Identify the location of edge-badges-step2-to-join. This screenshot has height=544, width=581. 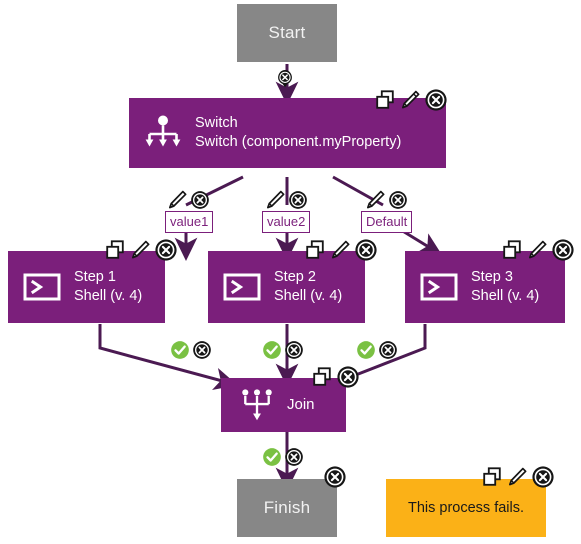
(283, 350).